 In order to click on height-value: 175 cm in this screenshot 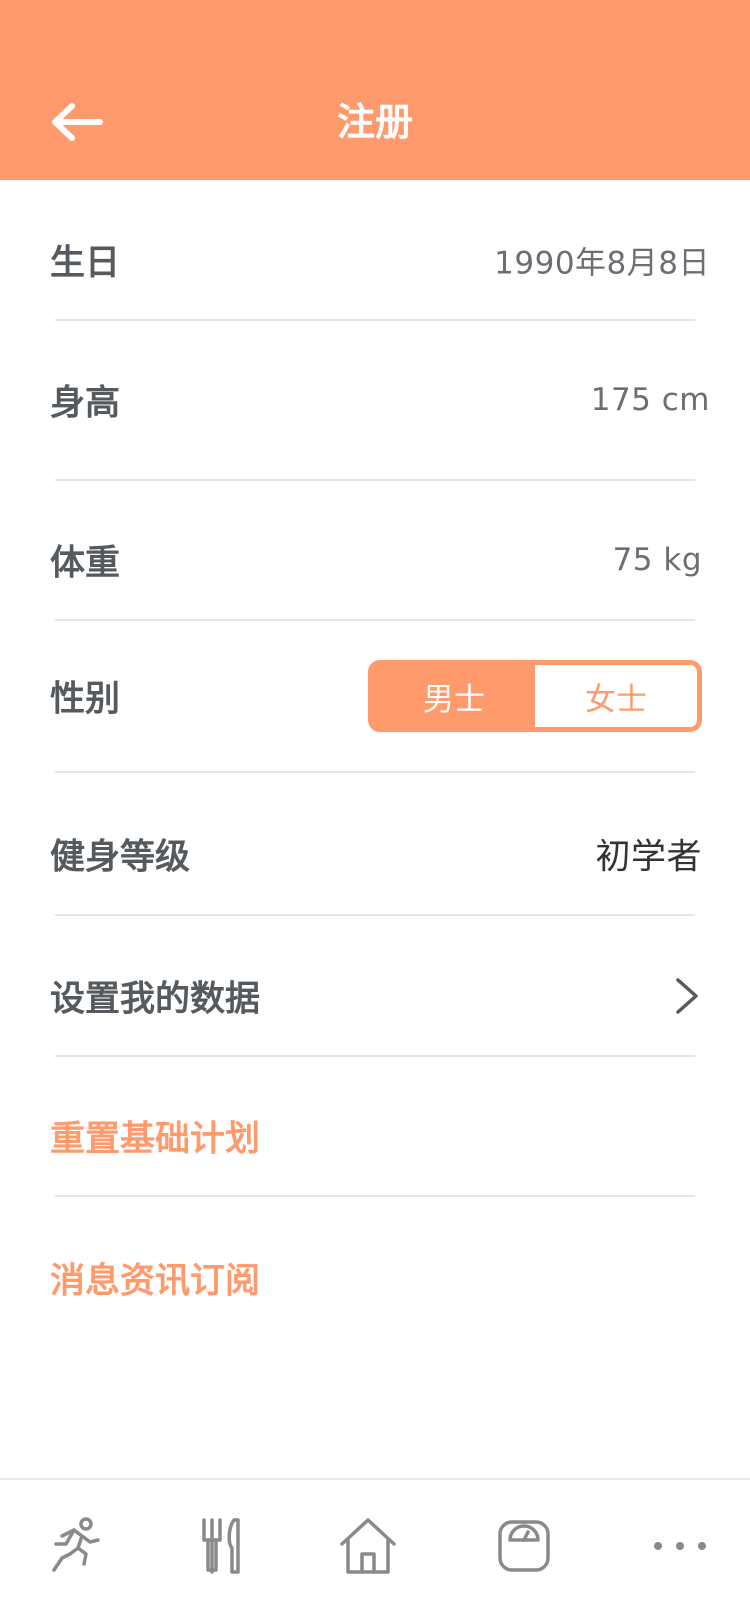, I will do `click(650, 400)`.